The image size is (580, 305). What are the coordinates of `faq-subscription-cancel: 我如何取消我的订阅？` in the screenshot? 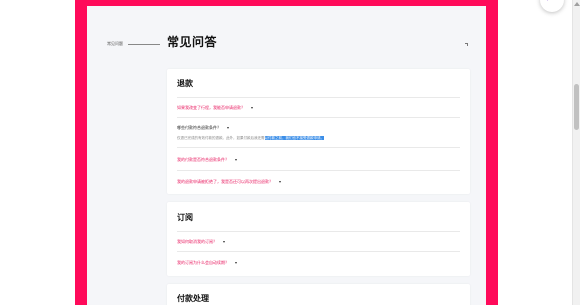 It's located at (201, 241).